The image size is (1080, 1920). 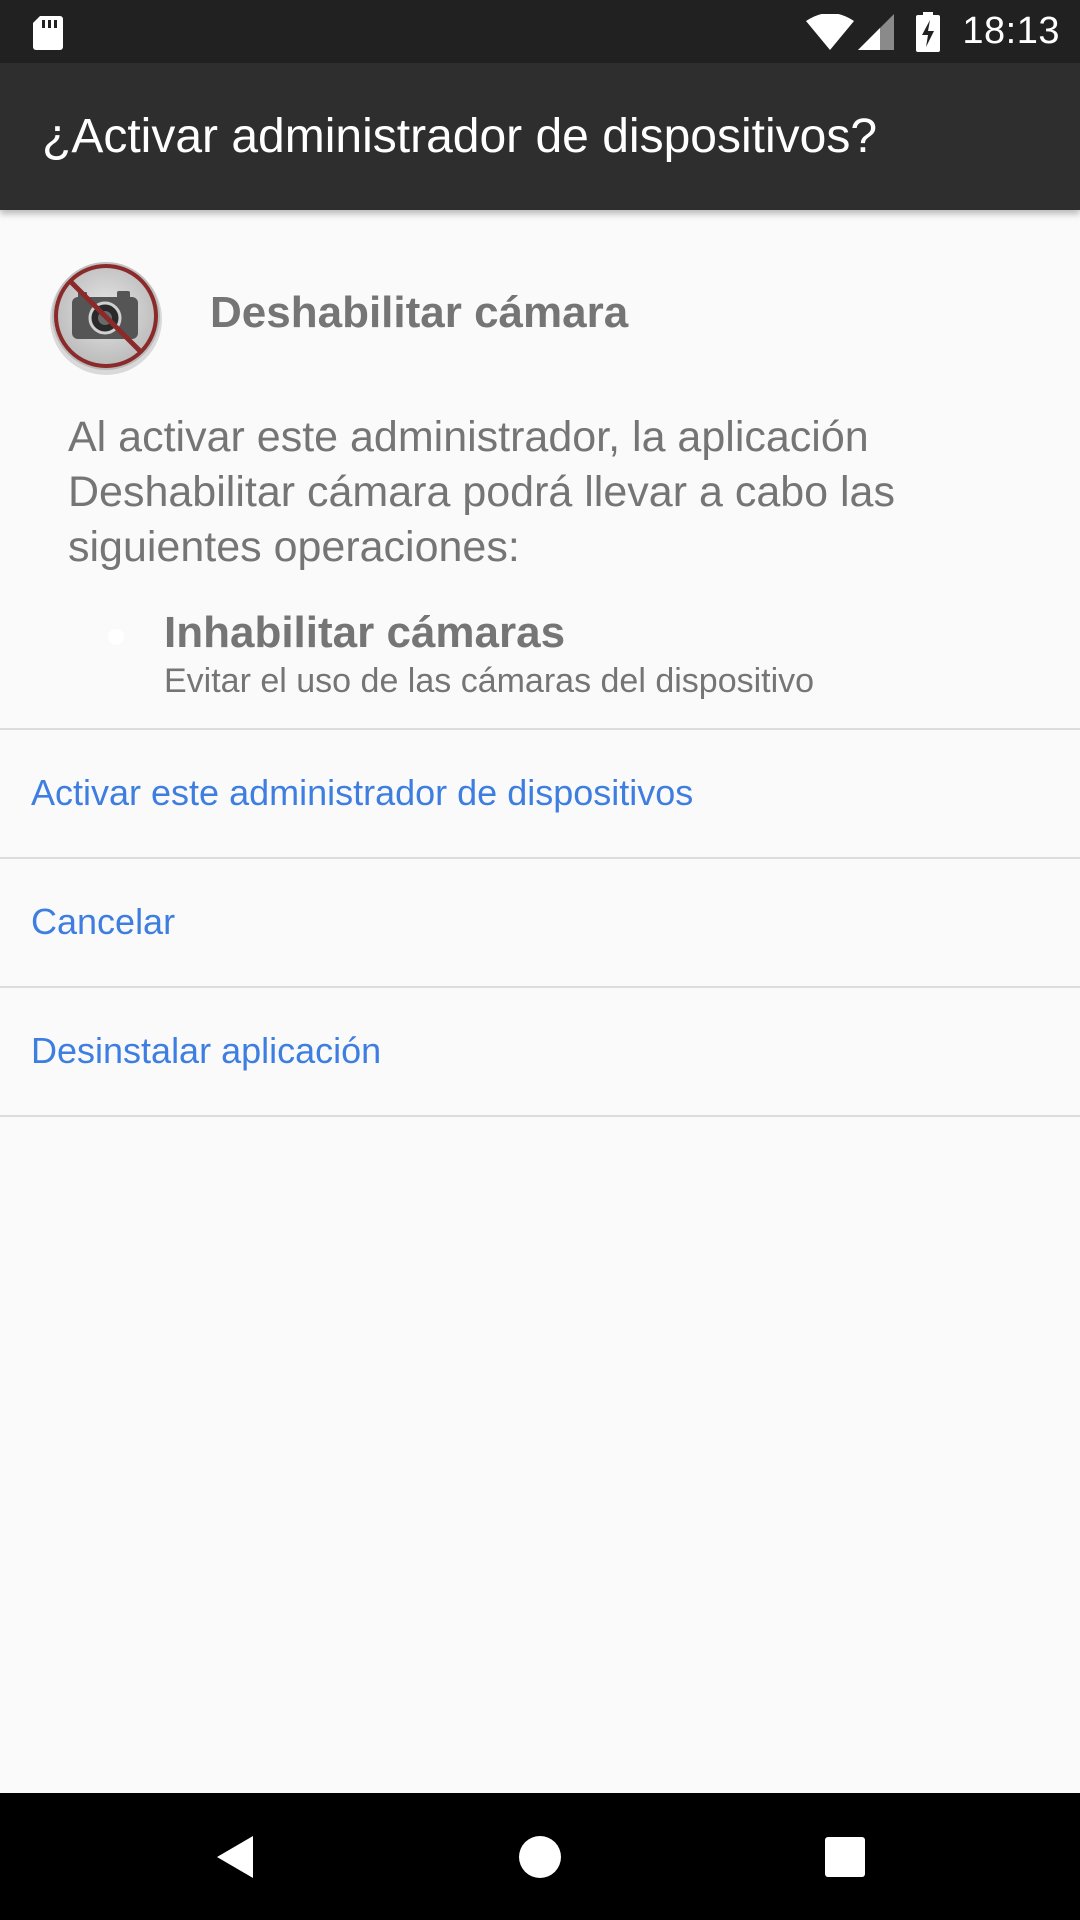 I want to click on cancel-button: Cancelar, so click(x=540, y=922).